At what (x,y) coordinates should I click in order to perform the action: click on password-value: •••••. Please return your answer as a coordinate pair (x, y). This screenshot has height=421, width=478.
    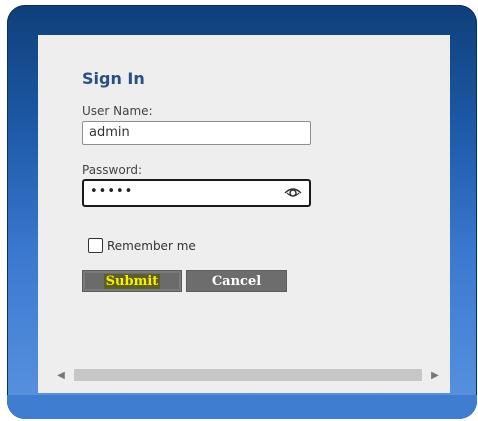
    Looking at the image, I should click on (112, 191).